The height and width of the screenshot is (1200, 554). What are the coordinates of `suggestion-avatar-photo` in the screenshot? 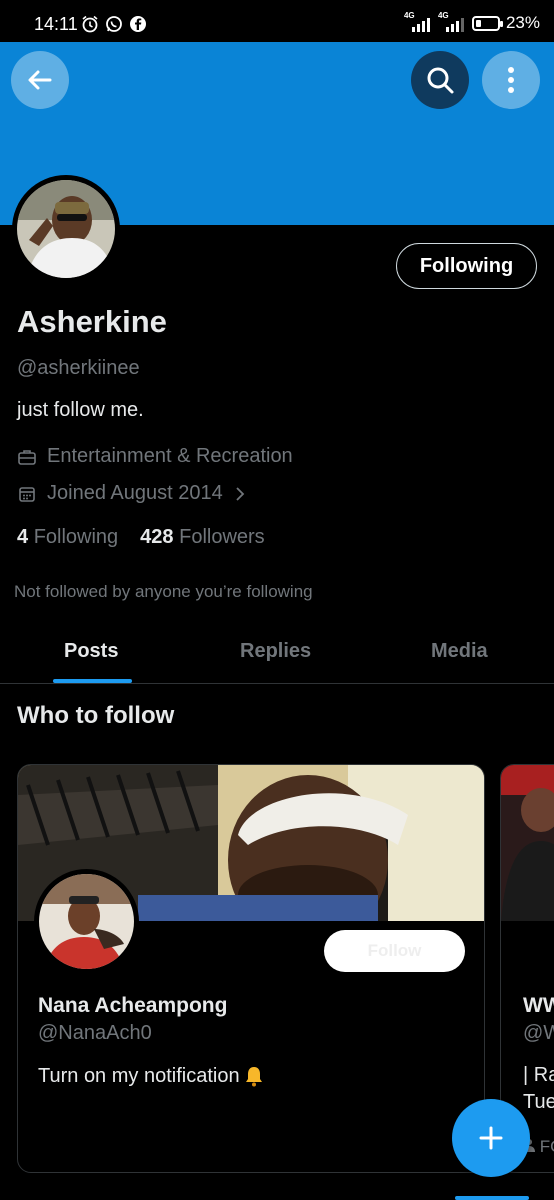 It's located at (86, 921).